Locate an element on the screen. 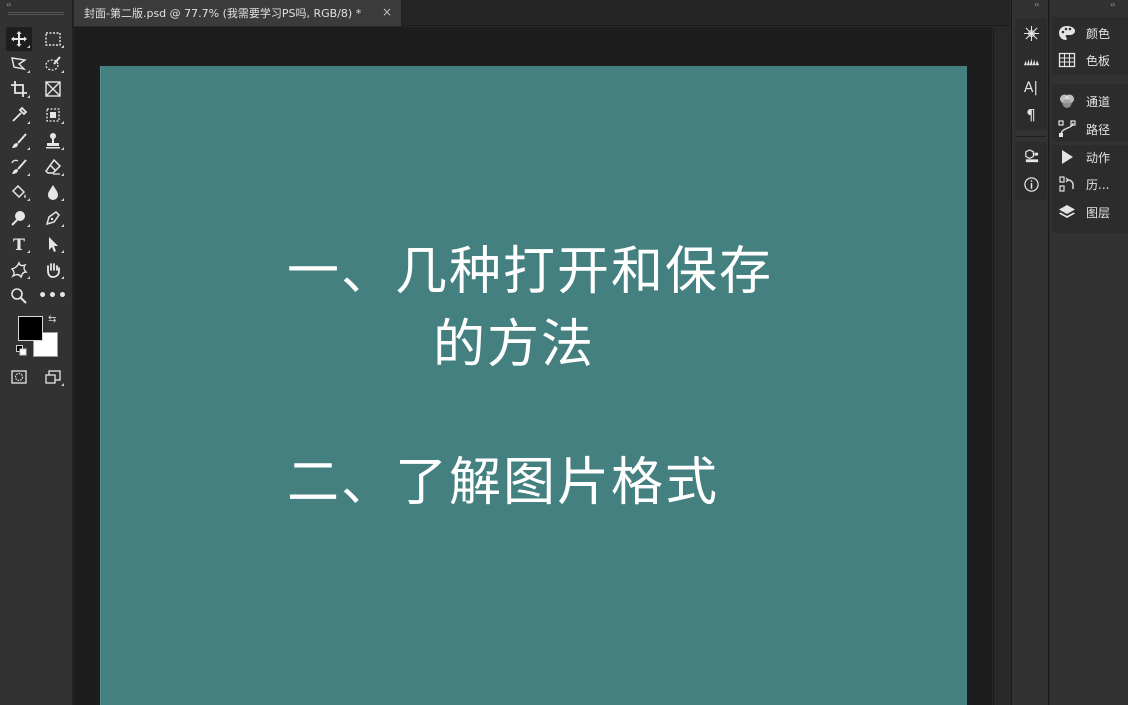  crop-icon is located at coordinates (19, 89).